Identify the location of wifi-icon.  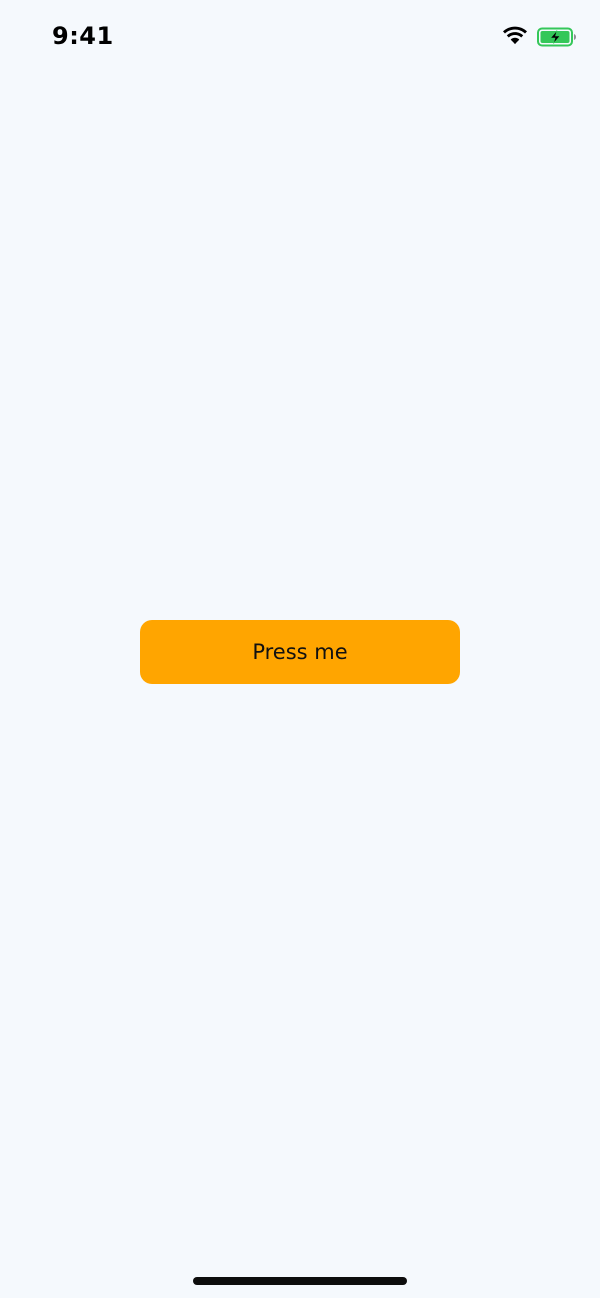
(515, 35).